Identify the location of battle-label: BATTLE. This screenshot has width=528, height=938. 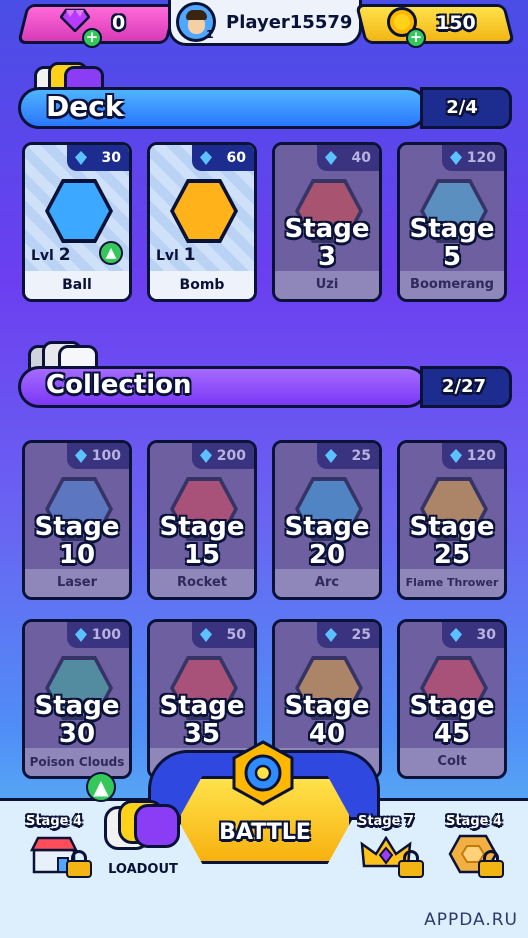
(265, 832).